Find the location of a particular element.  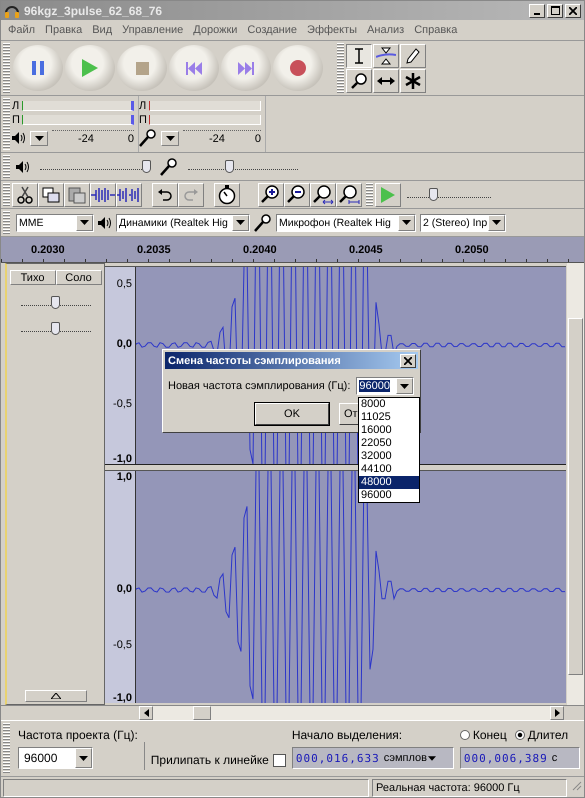

dialog-title: Смена частоты сэмплирования is located at coordinates (254, 360).